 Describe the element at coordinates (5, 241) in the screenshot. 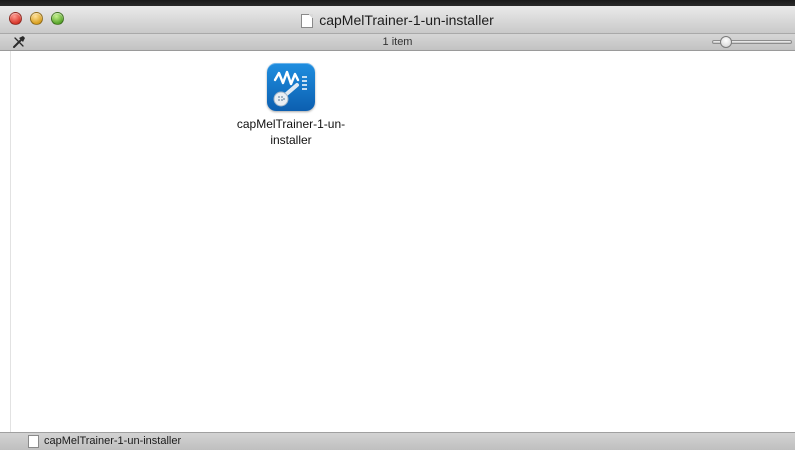

I see `scroll-edge` at that location.